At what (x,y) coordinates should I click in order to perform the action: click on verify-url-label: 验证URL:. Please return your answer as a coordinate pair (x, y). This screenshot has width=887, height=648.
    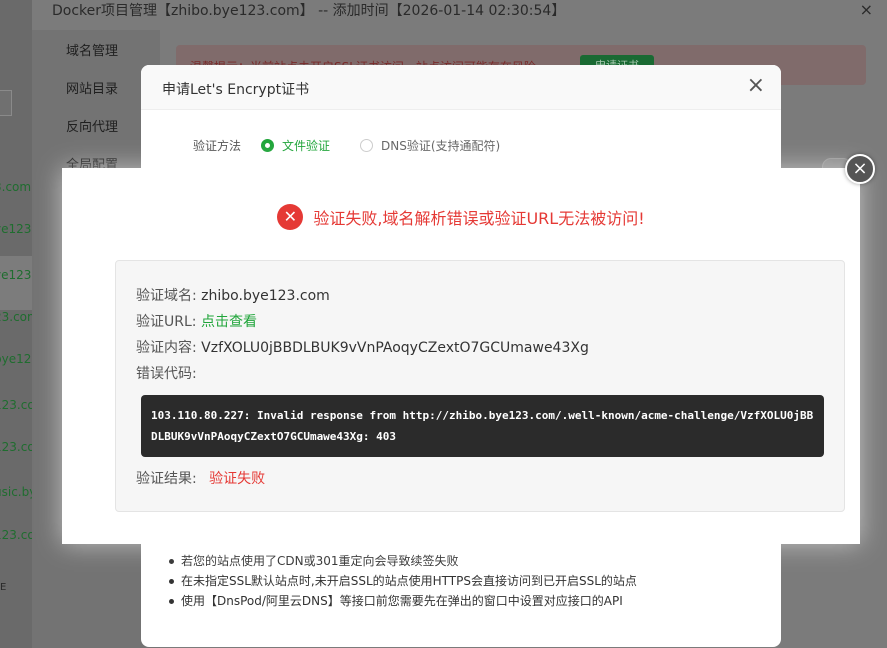
    Looking at the image, I should click on (166, 322).